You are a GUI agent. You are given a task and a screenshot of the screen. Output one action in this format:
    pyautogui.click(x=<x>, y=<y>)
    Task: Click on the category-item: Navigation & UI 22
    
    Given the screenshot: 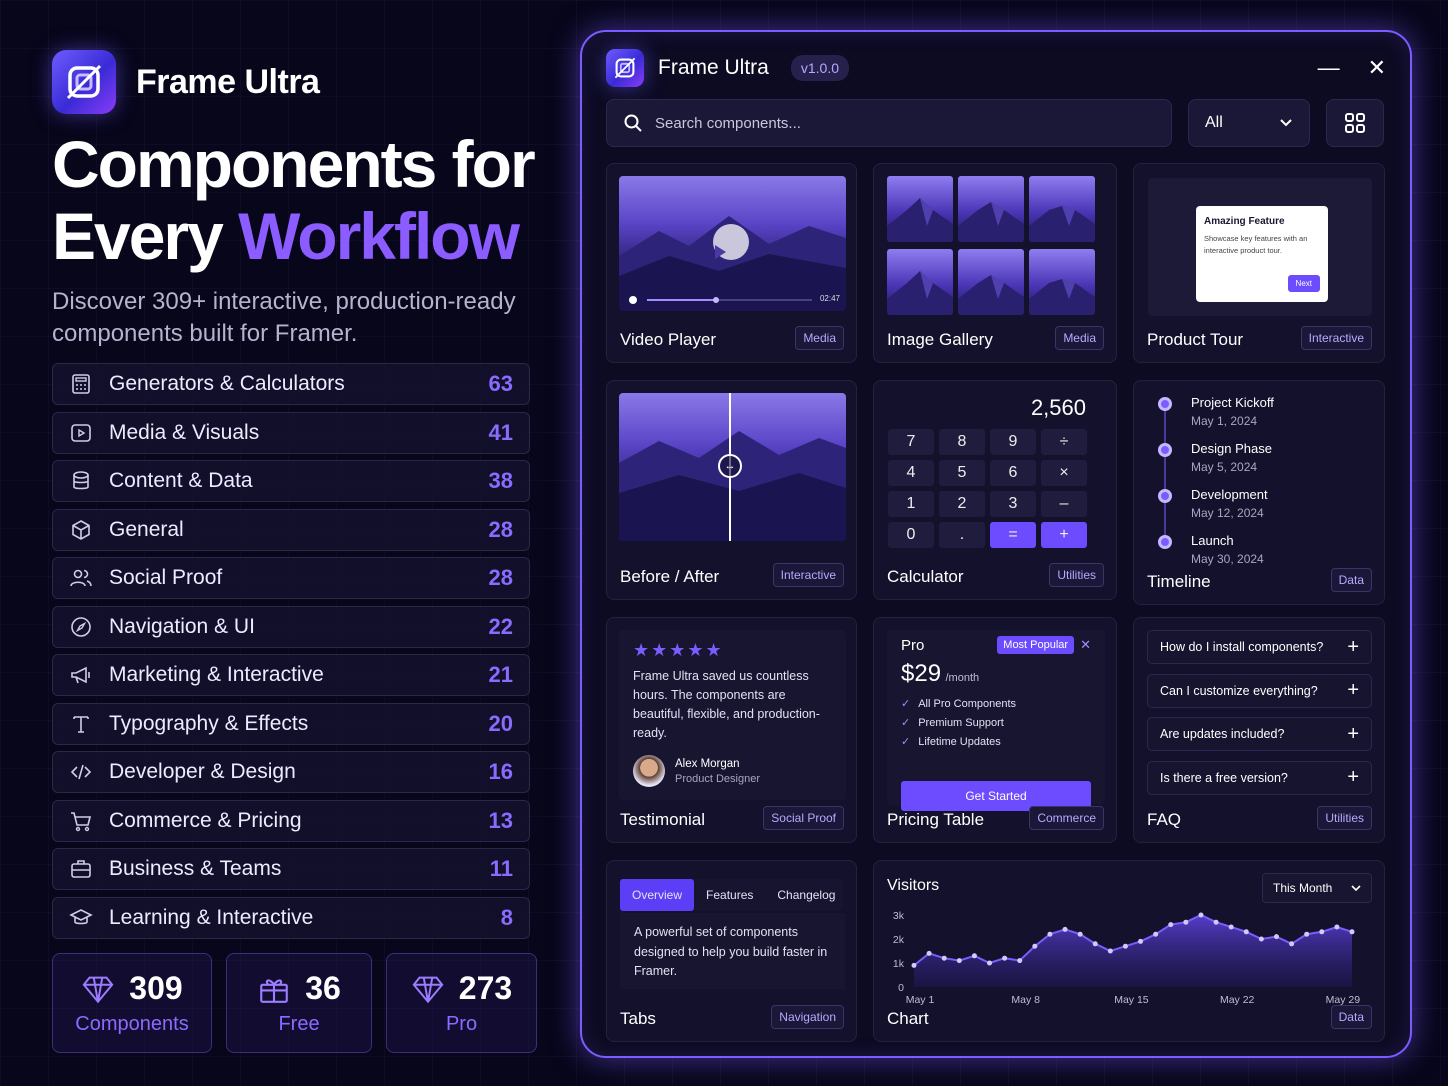 What is the action you would take?
    pyautogui.click(x=291, y=626)
    